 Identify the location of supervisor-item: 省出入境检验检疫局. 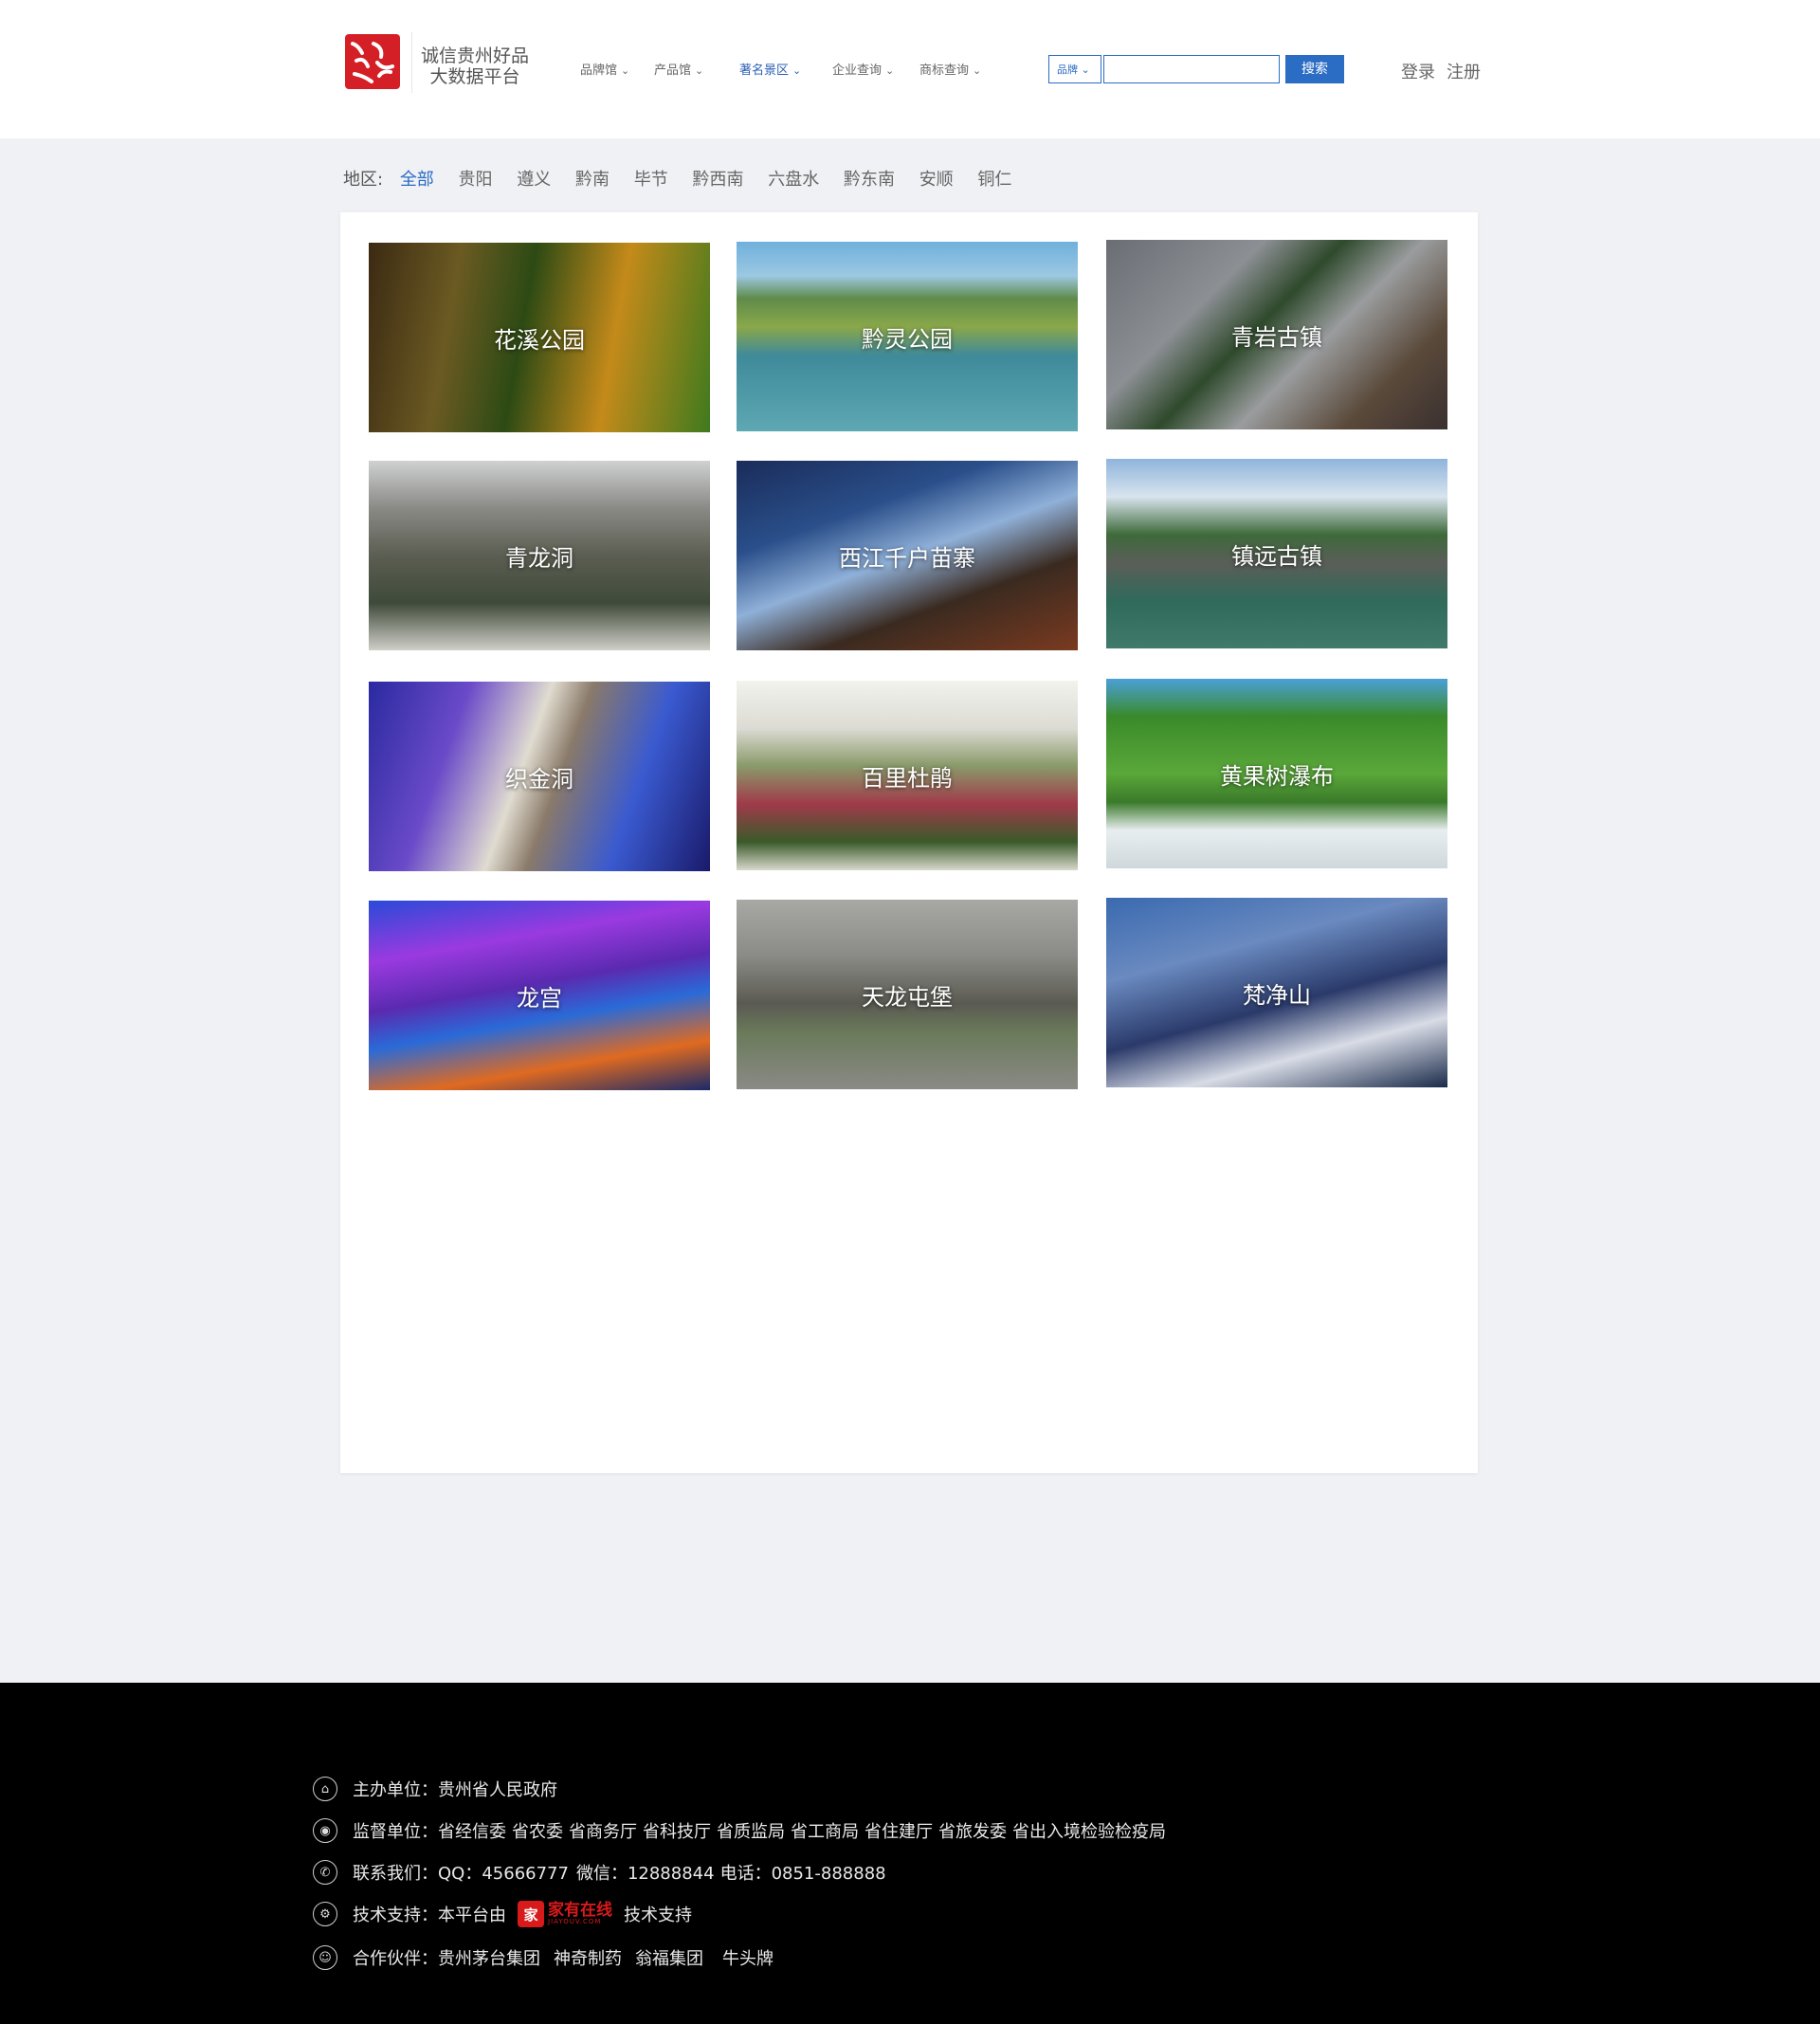
(1089, 1832).